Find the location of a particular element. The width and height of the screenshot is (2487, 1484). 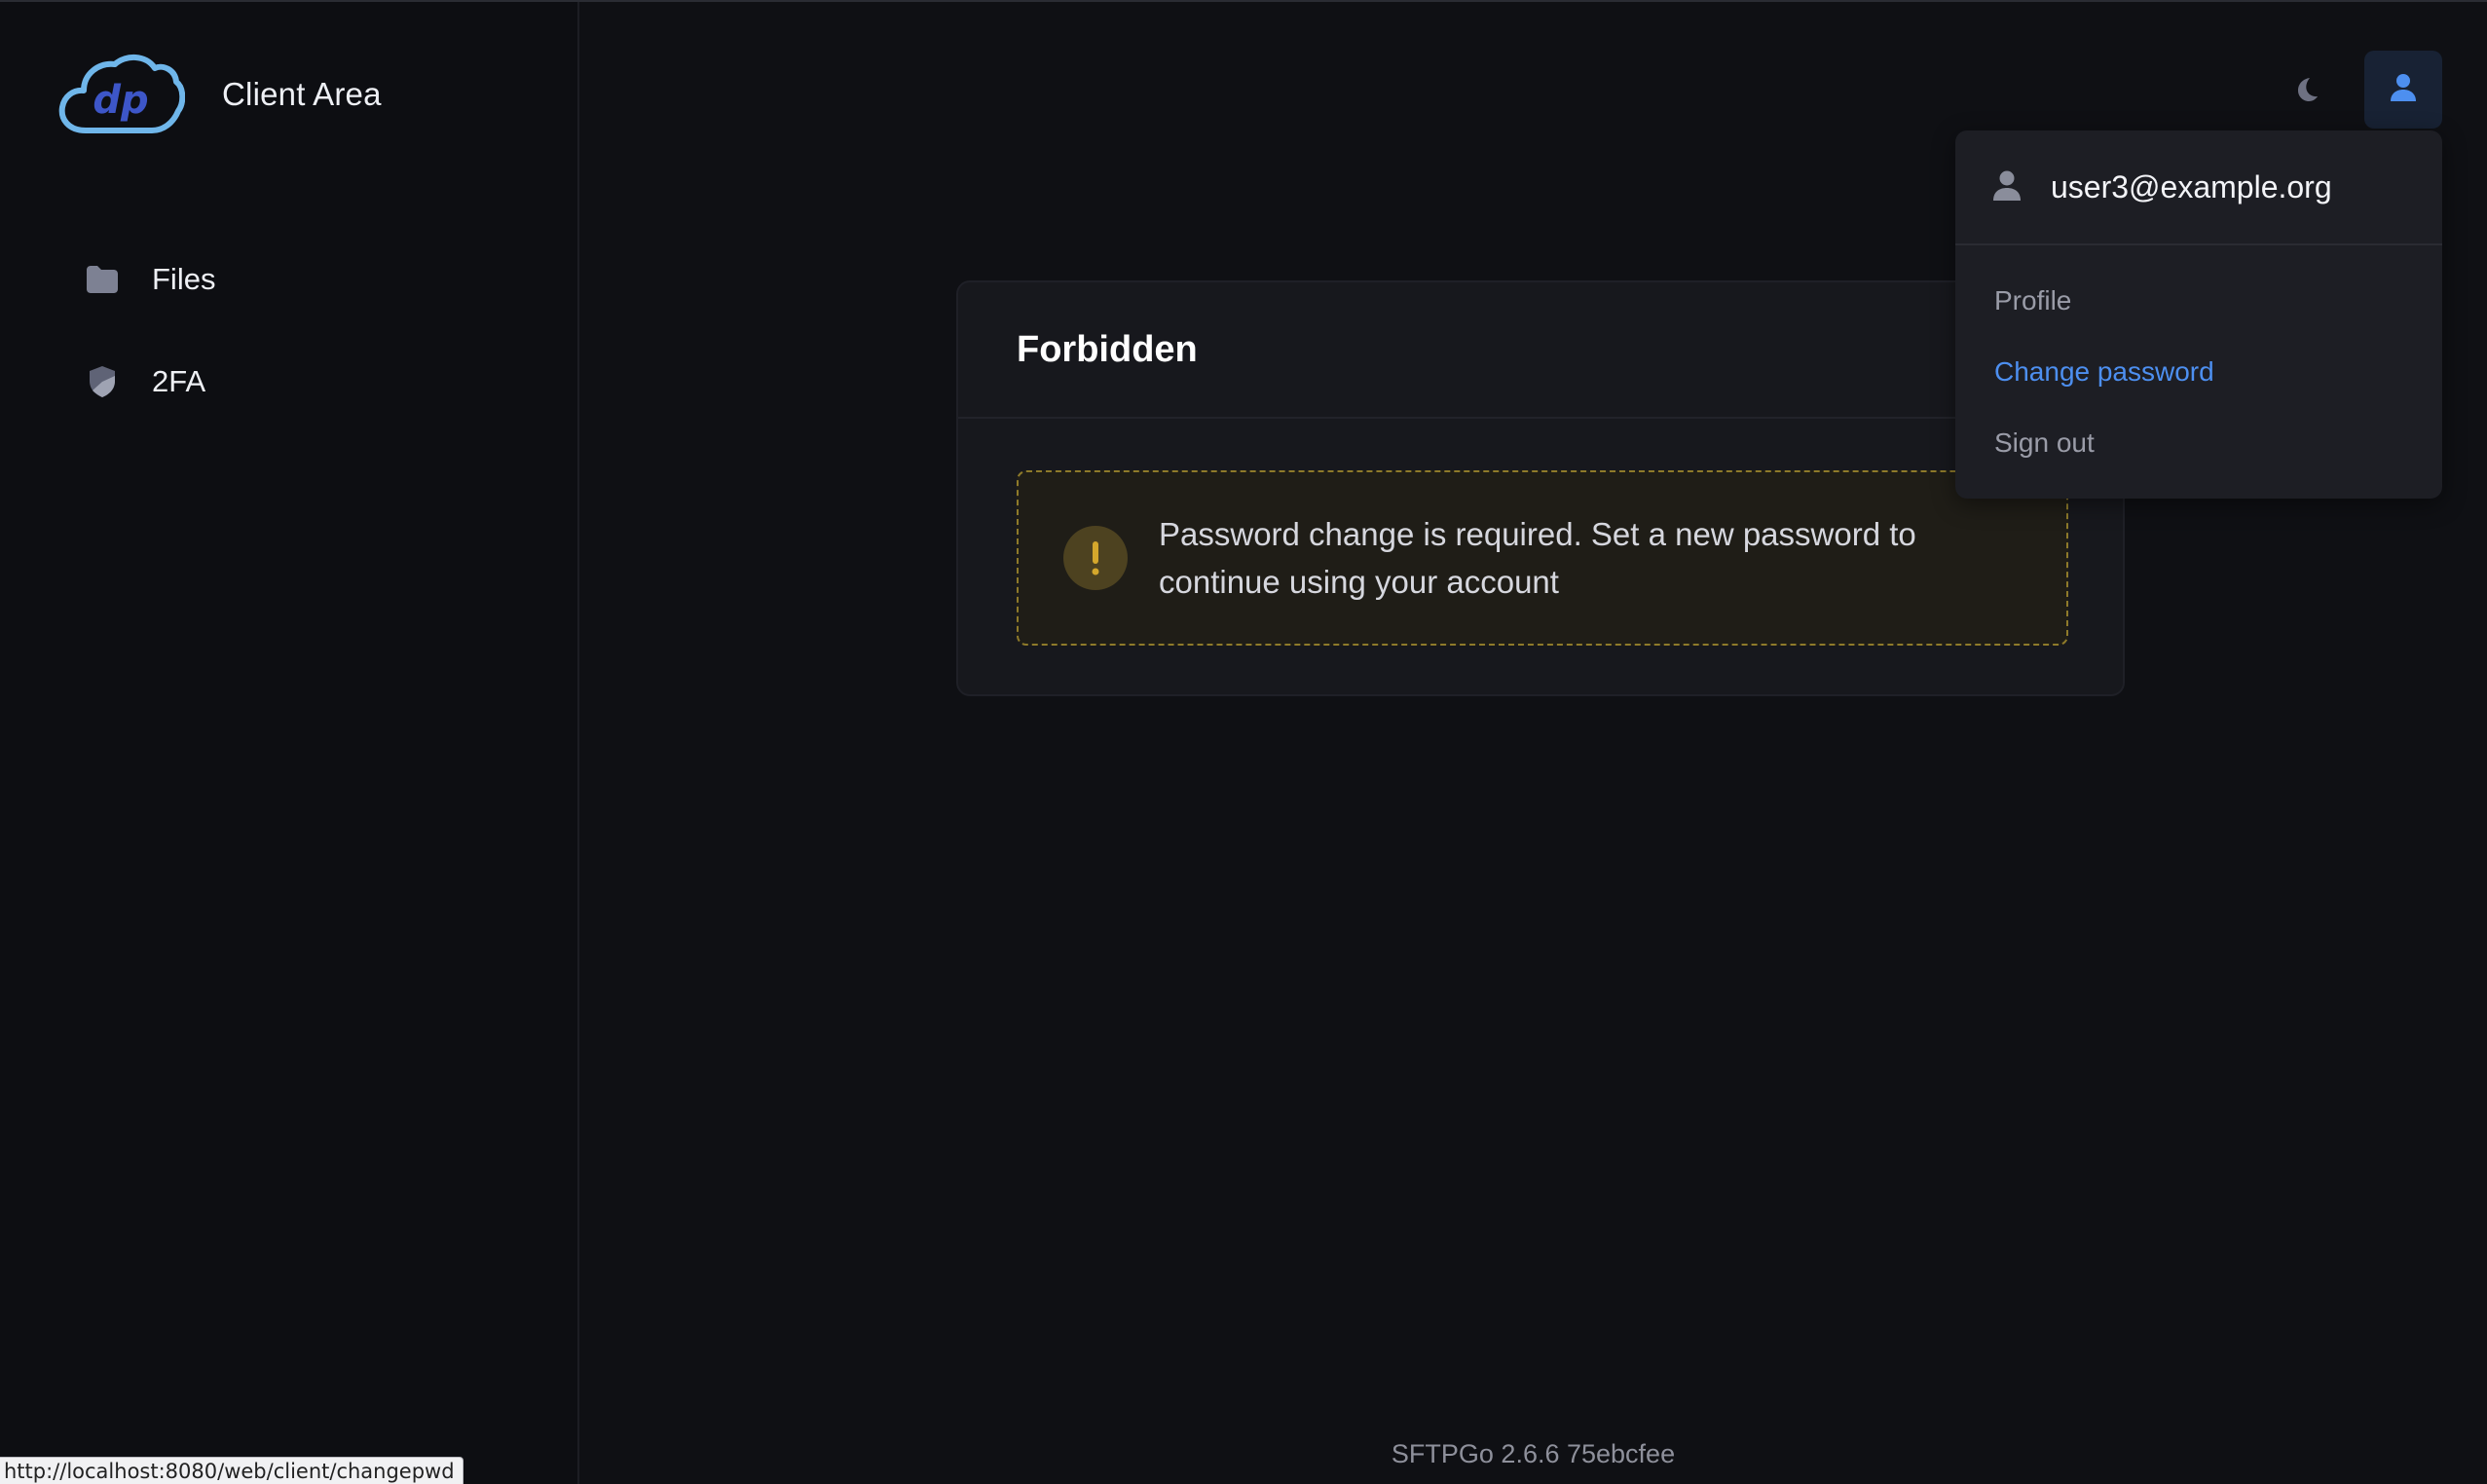

app-title: Client Area is located at coordinates (302, 94).